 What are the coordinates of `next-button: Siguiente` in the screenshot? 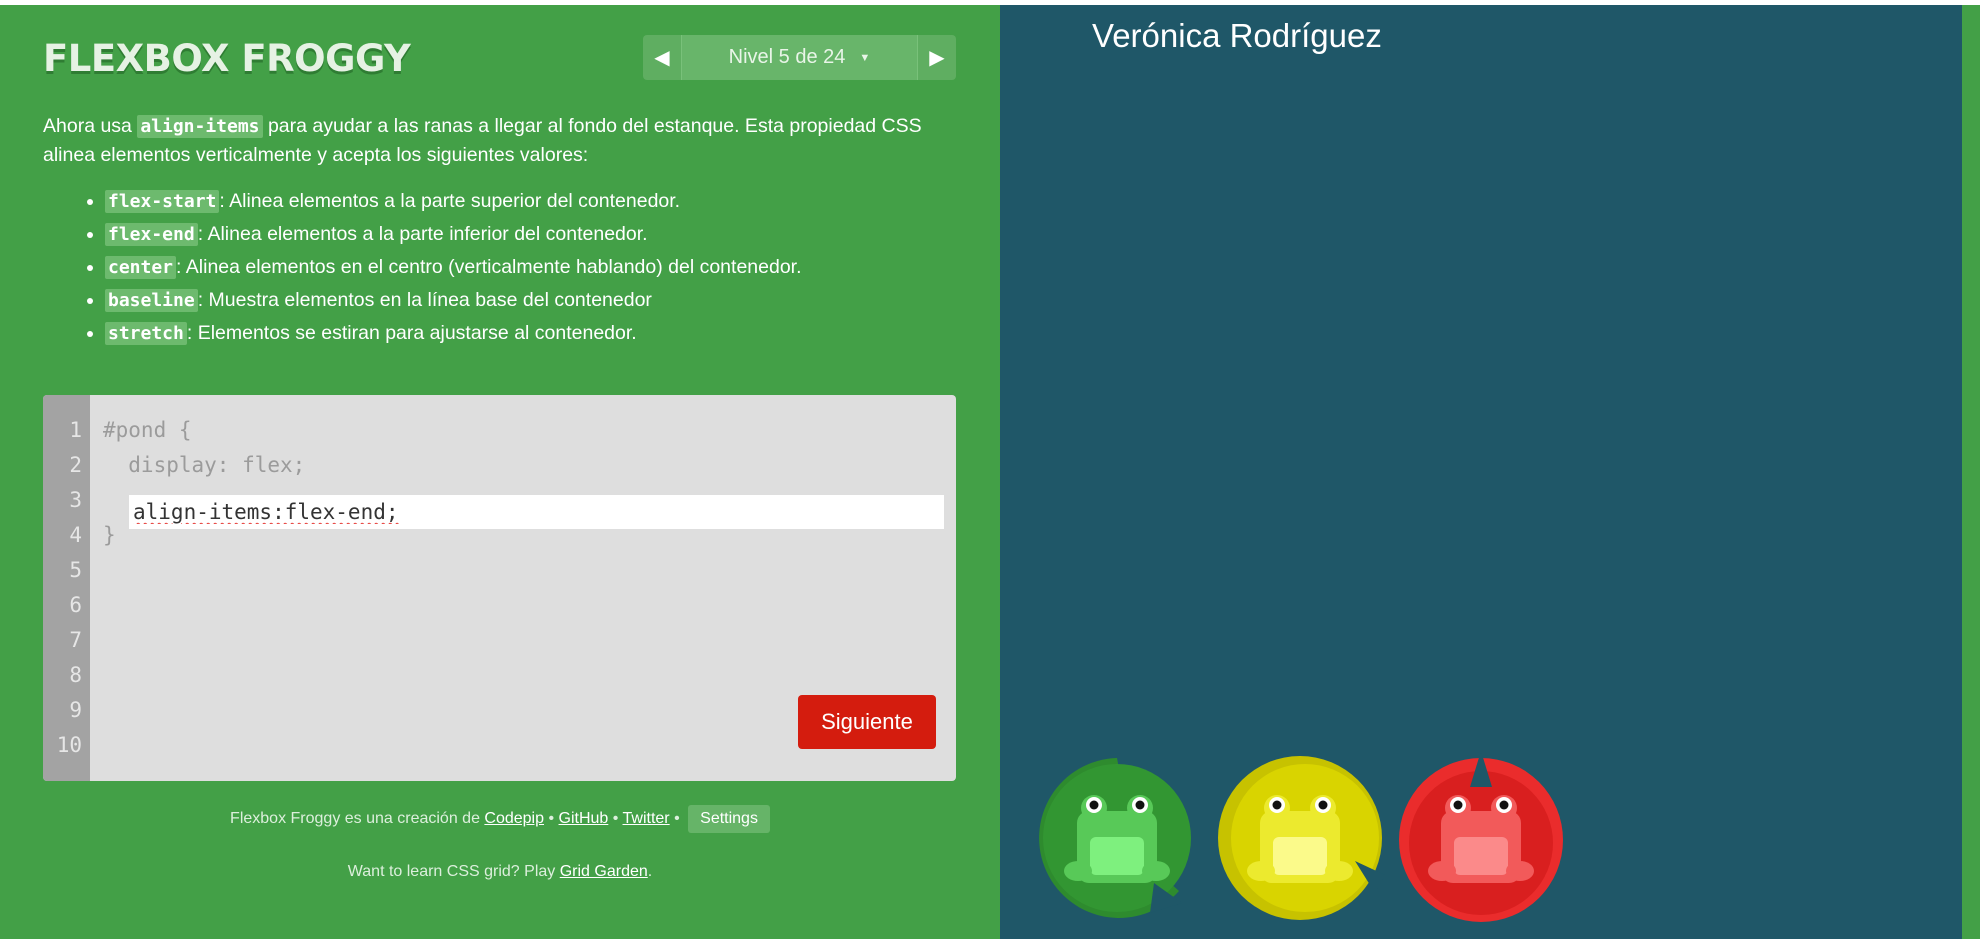 It's located at (867, 722).